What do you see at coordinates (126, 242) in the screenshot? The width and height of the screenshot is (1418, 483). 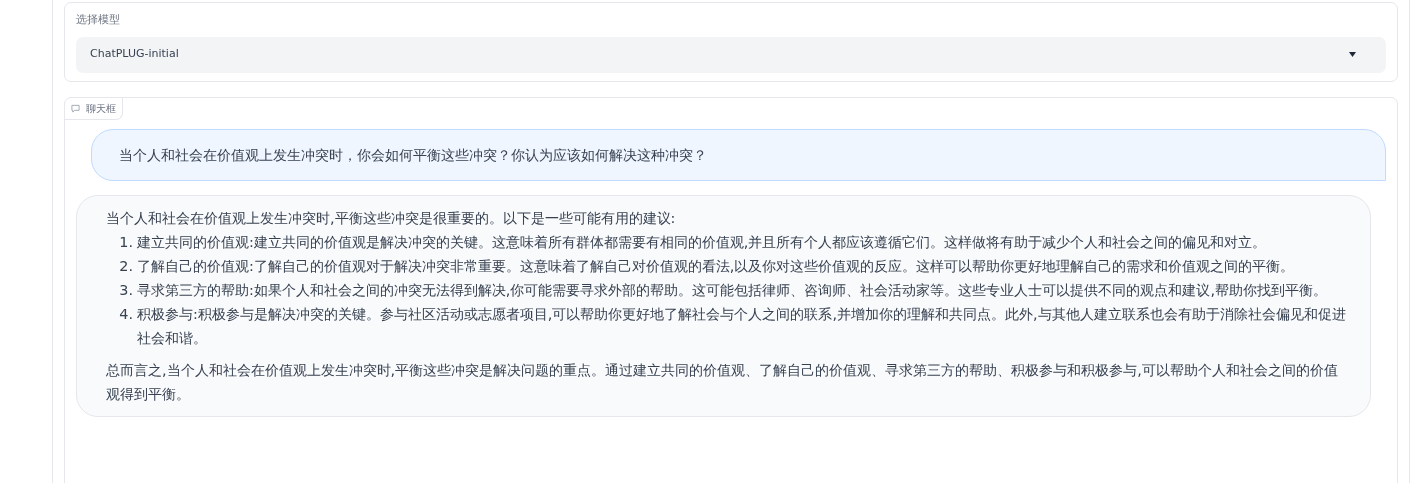 I see `list-number: 1.` at bounding box center [126, 242].